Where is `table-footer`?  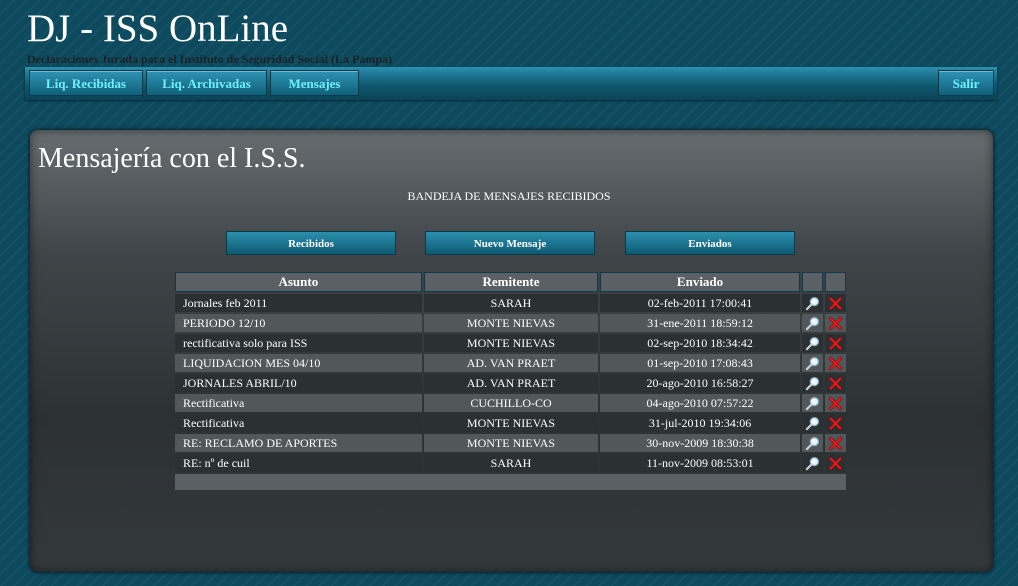 table-footer is located at coordinates (510, 482).